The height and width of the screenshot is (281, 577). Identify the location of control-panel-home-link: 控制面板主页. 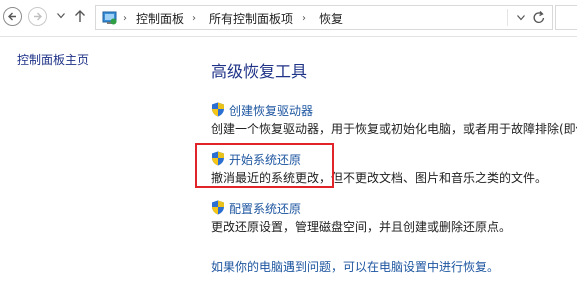
(53, 59).